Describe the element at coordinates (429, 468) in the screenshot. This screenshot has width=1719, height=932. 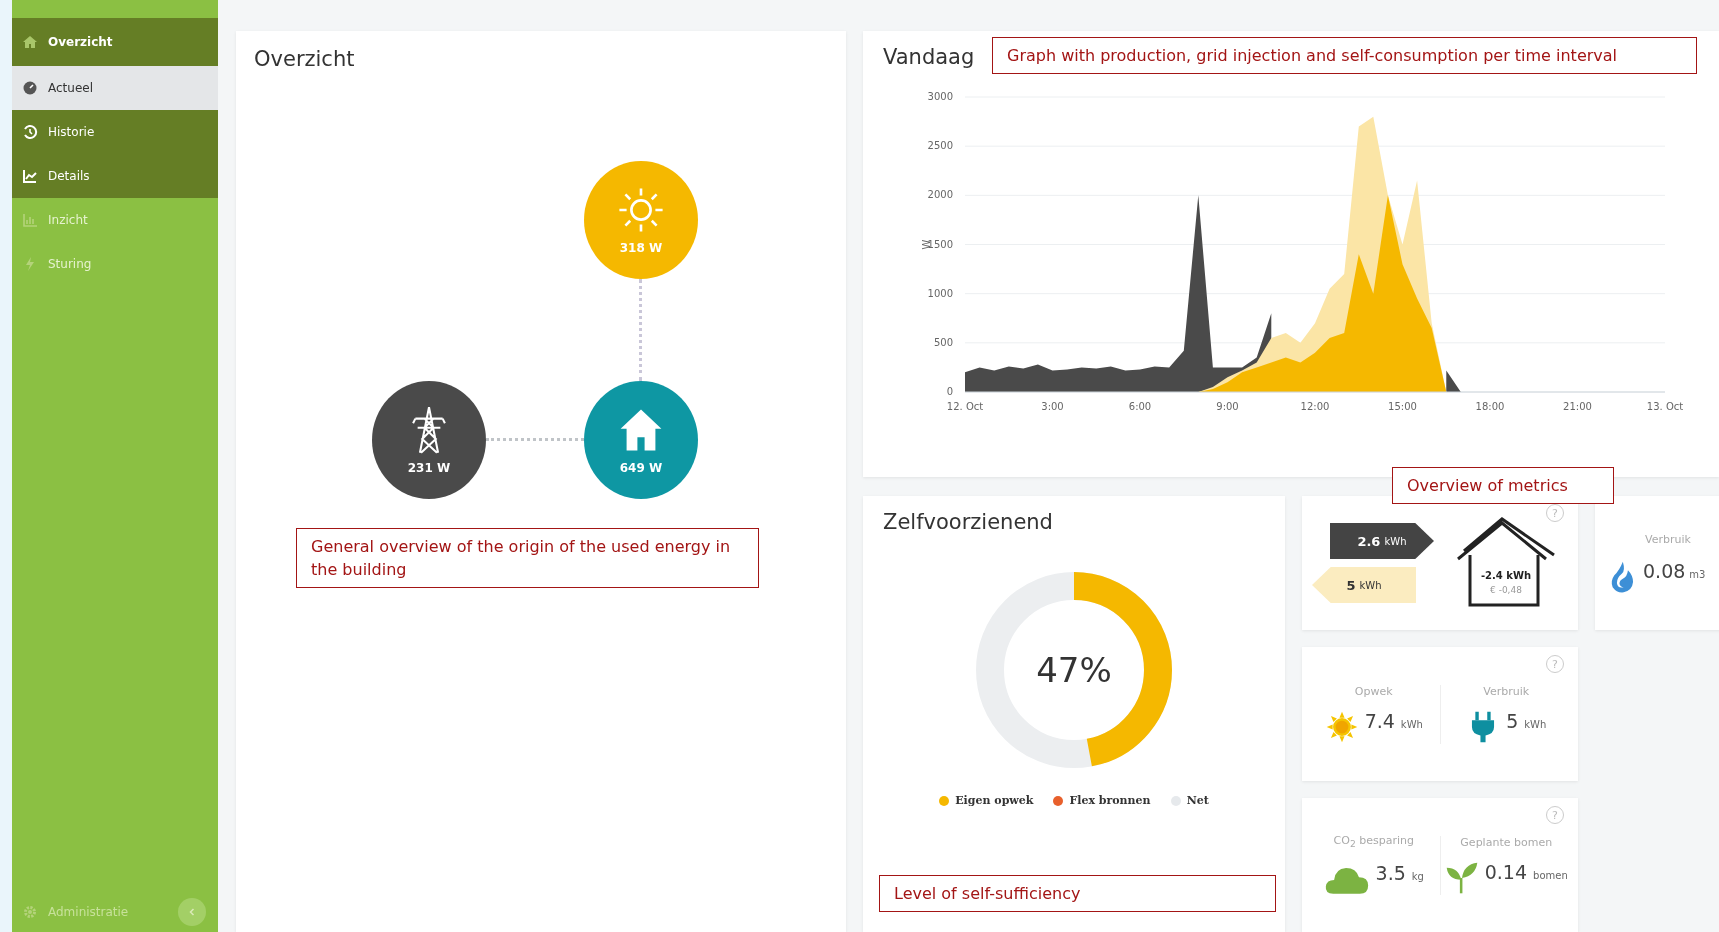
I see `power-reading: 231 W` at that location.